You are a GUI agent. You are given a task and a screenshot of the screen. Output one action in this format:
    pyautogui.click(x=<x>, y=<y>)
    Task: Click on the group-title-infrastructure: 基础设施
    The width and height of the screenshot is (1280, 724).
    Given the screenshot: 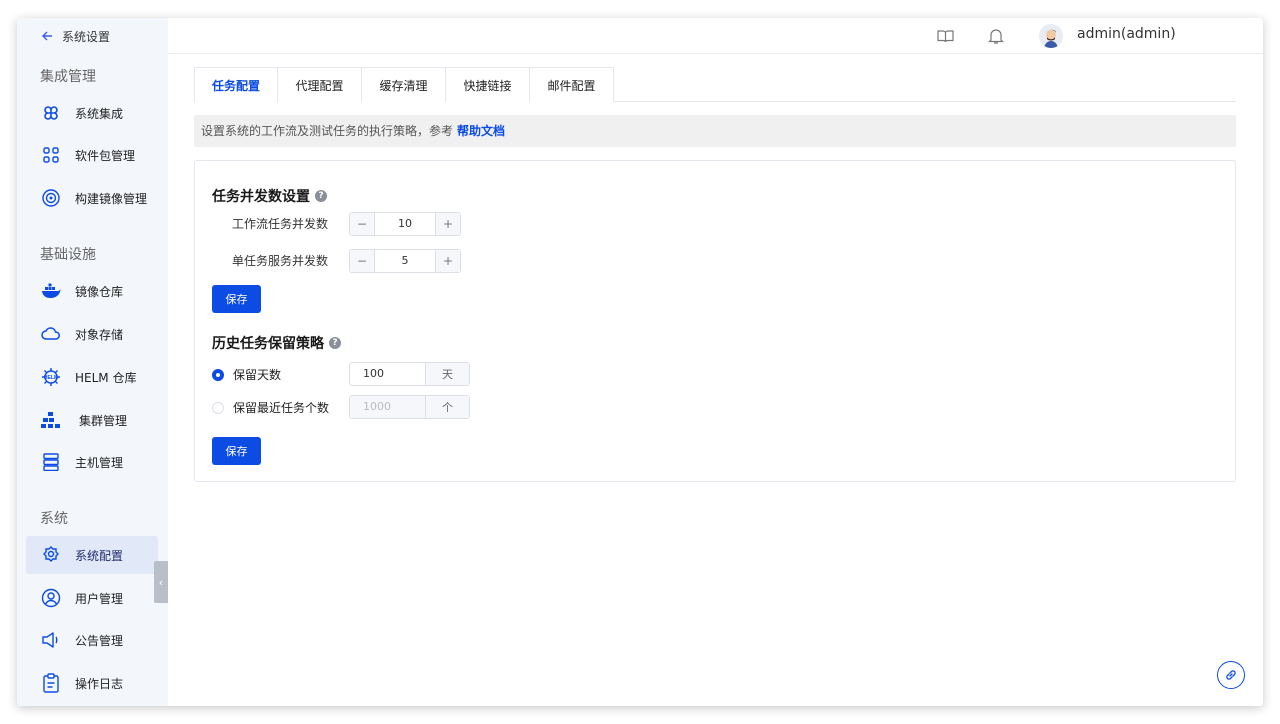 What is the action you would take?
    pyautogui.click(x=68, y=255)
    